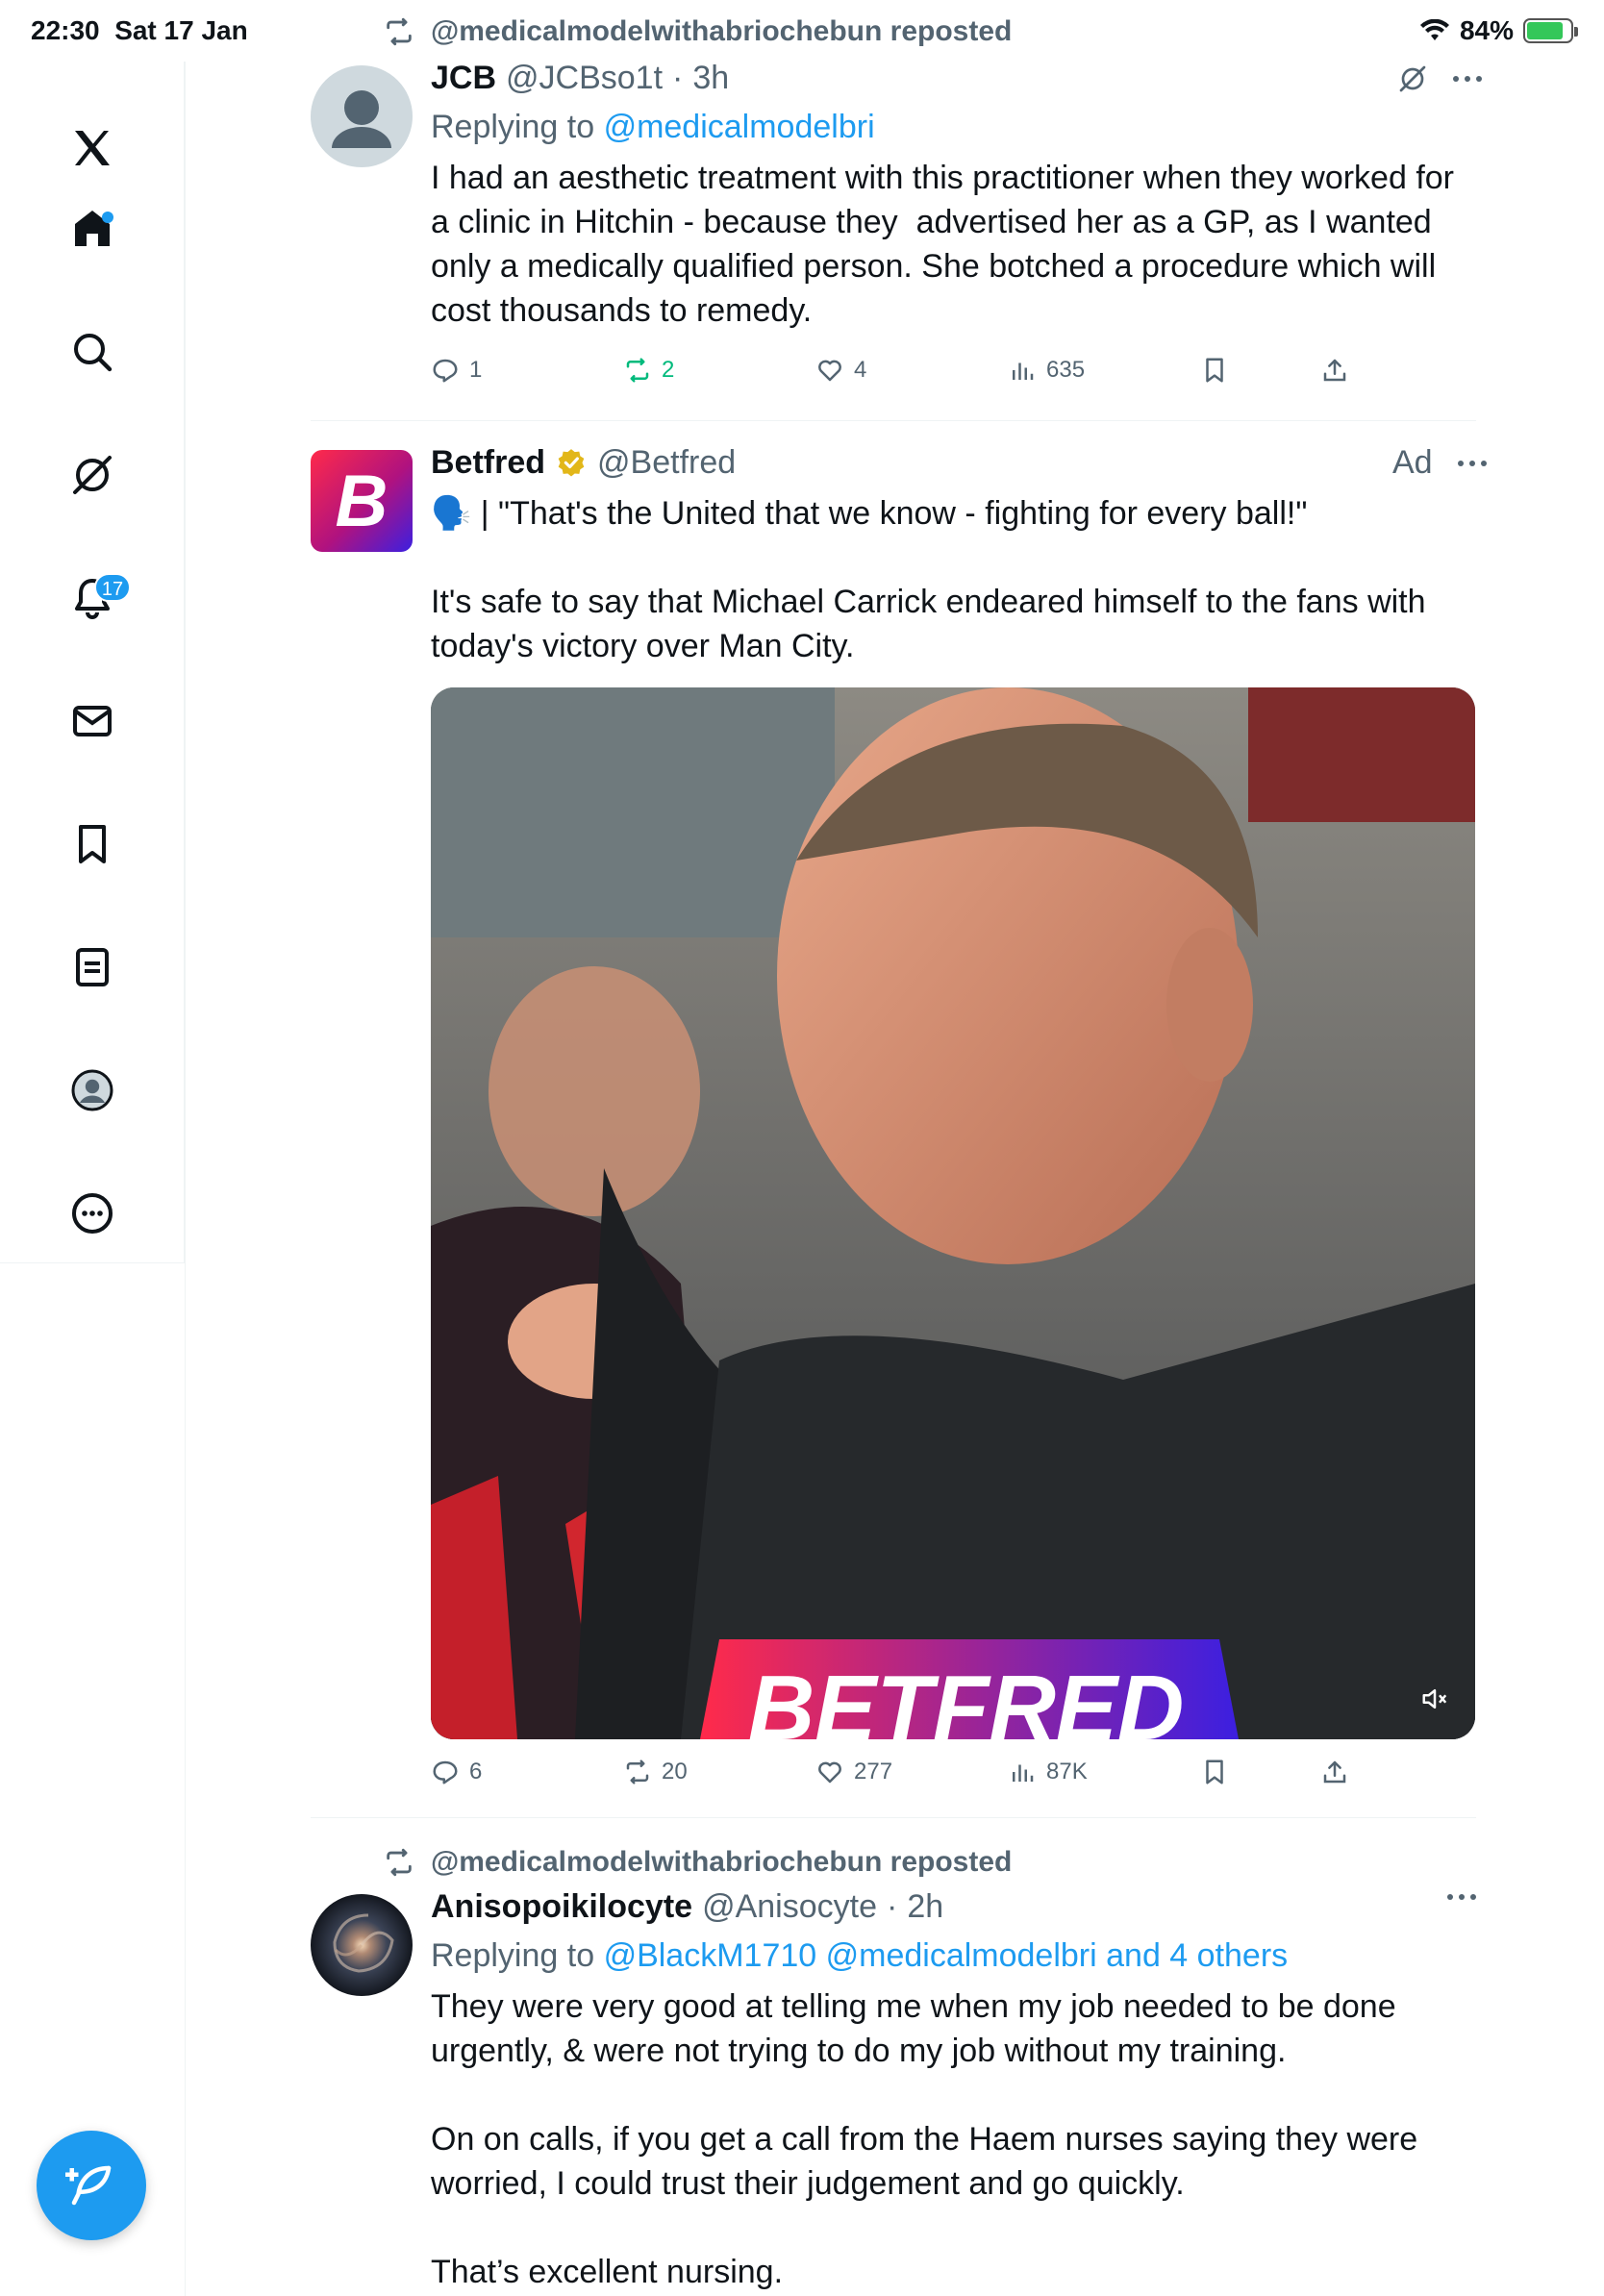 The height and width of the screenshot is (2296, 1604). I want to click on bookmarks-icon, so click(92, 844).